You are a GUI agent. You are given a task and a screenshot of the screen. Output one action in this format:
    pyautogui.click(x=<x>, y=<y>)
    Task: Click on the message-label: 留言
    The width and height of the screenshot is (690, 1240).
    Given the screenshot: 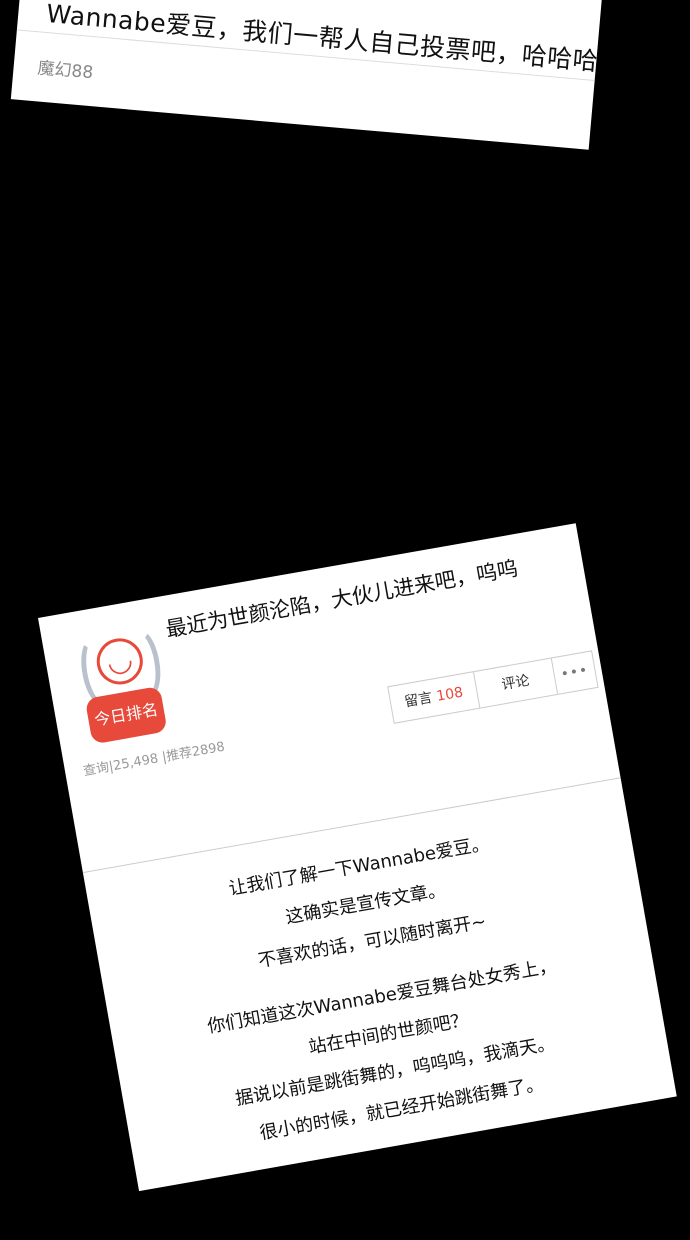 What is the action you would take?
    pyautogui.click(x=418, y=700)
    